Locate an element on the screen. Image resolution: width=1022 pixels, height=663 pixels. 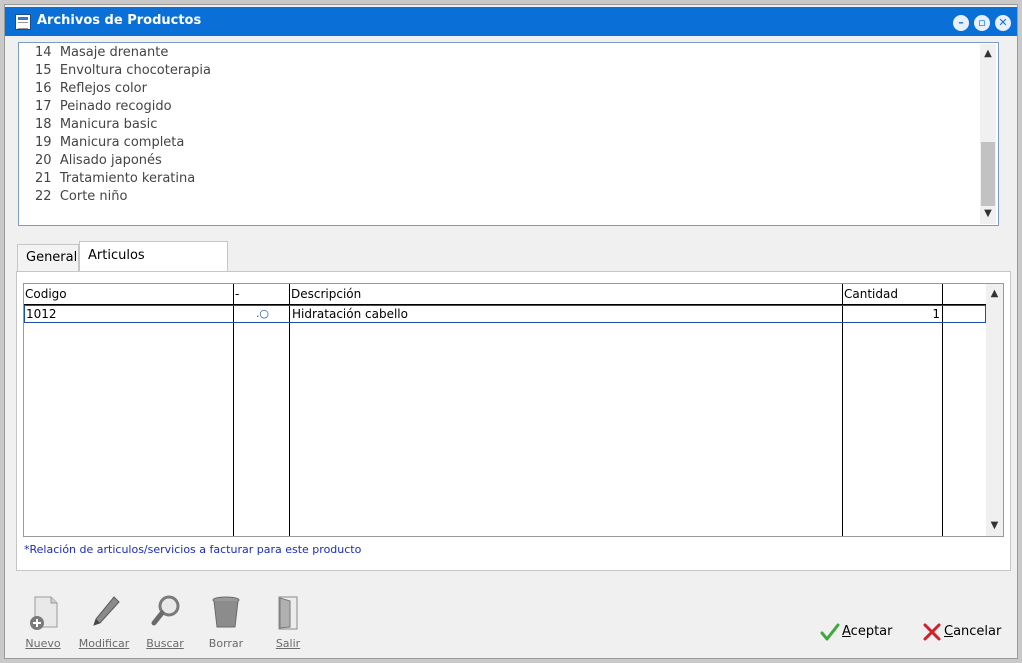
list-scrollbar: ▲ ▼ is located at coordinates (988, 134).